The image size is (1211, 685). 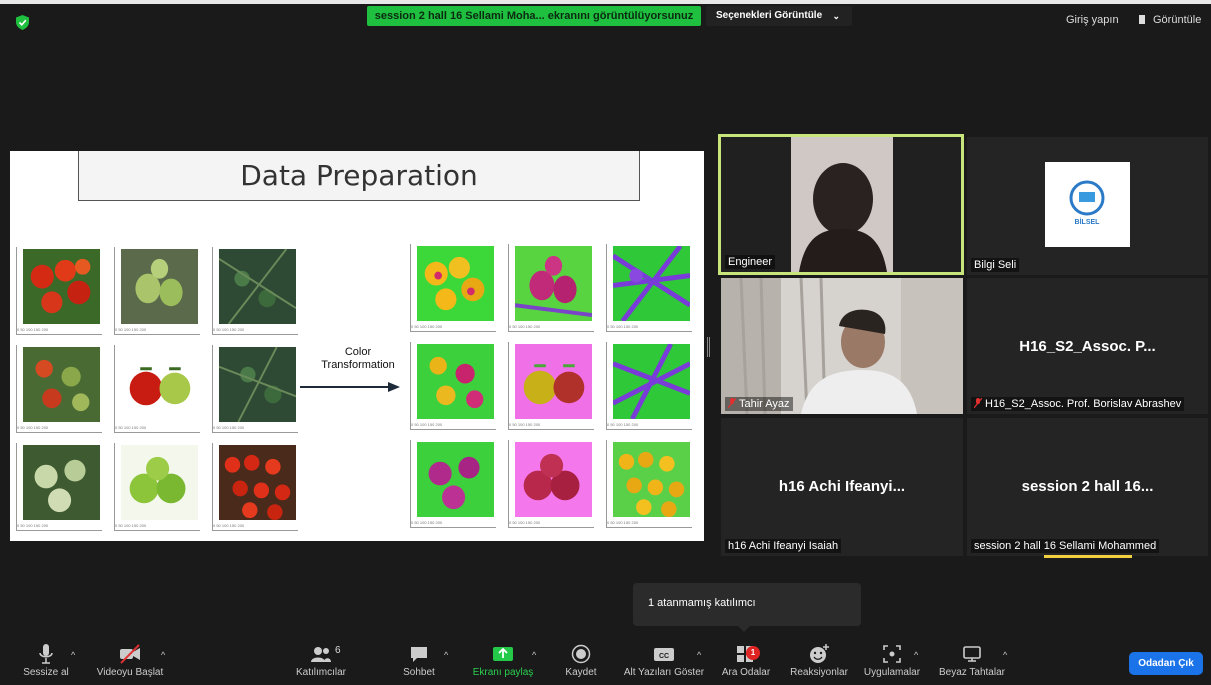 I want to click on breakout-rooms-button: 1 Ara Odalar, so click(x=746, y=661).